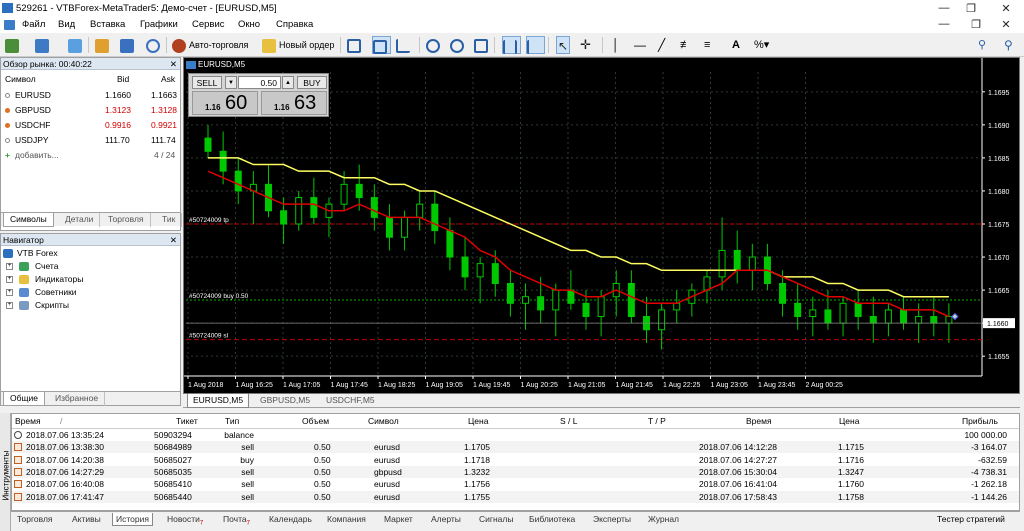 Image resolution: width=1024 pixels, height=531 pixels. Describe the element at coordinates (446, 519) in the screenshot. I see `tab-alerts: Алерты` at that location.